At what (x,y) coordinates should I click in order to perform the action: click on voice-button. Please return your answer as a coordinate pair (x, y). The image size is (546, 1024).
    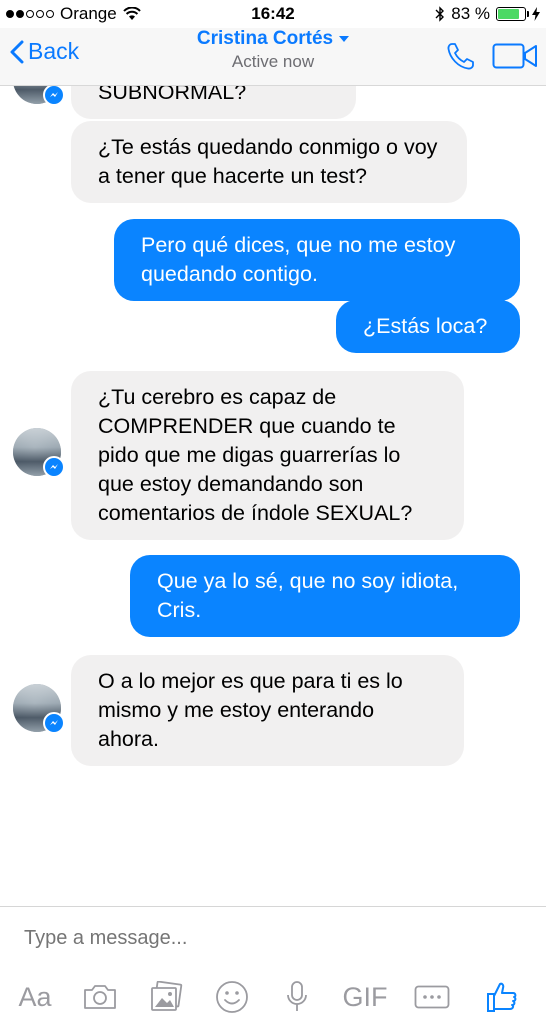
    Looking at the image, I should click on (297, 997).